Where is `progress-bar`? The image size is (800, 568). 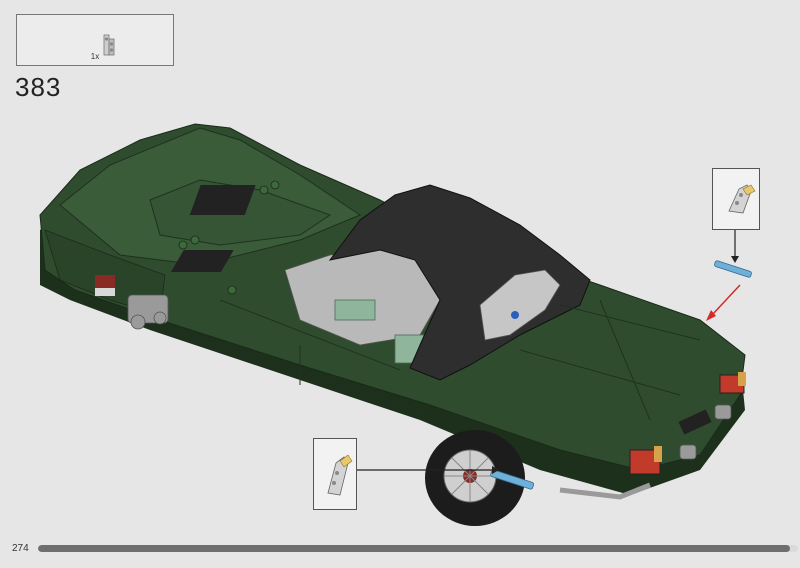 progress-bar is located at coordinates (418, 548).